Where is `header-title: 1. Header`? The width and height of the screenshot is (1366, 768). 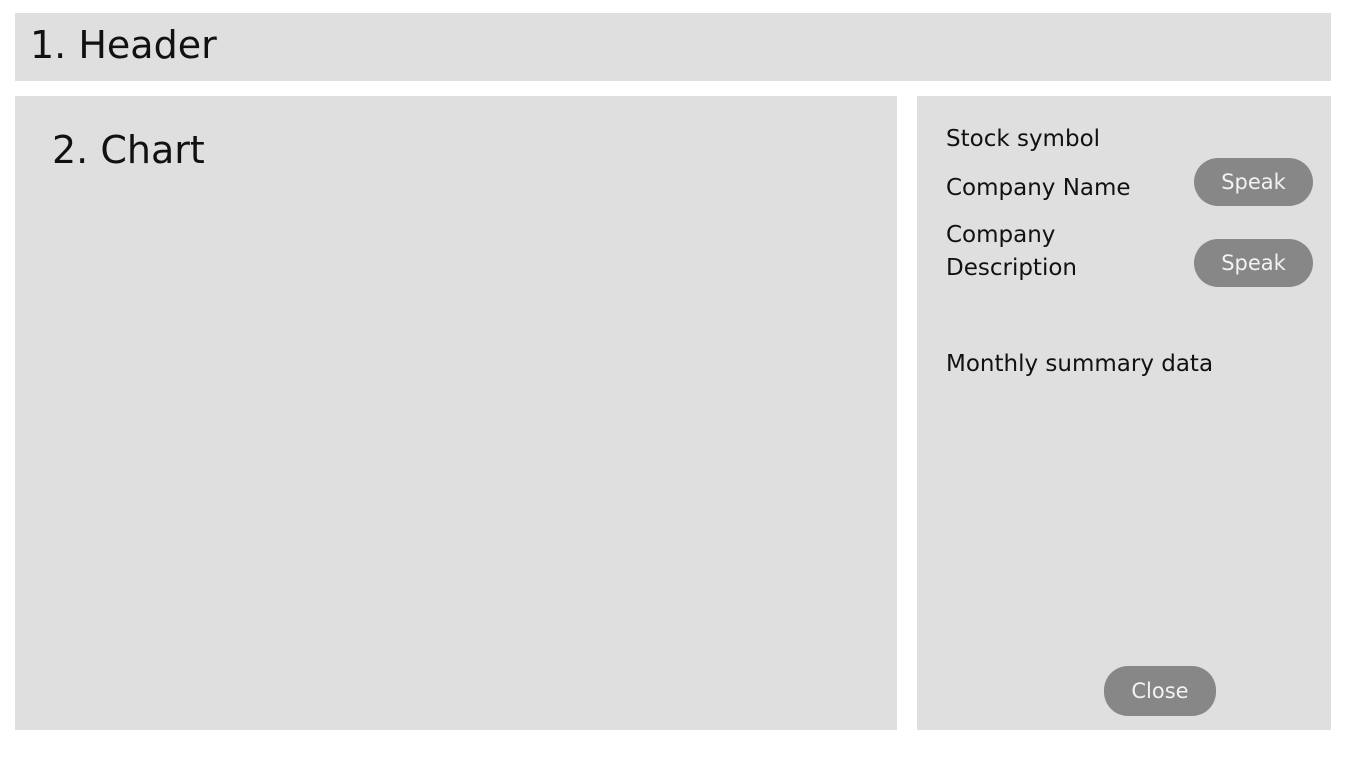 header-title: 1. Header is located at coordinates (123, 45).